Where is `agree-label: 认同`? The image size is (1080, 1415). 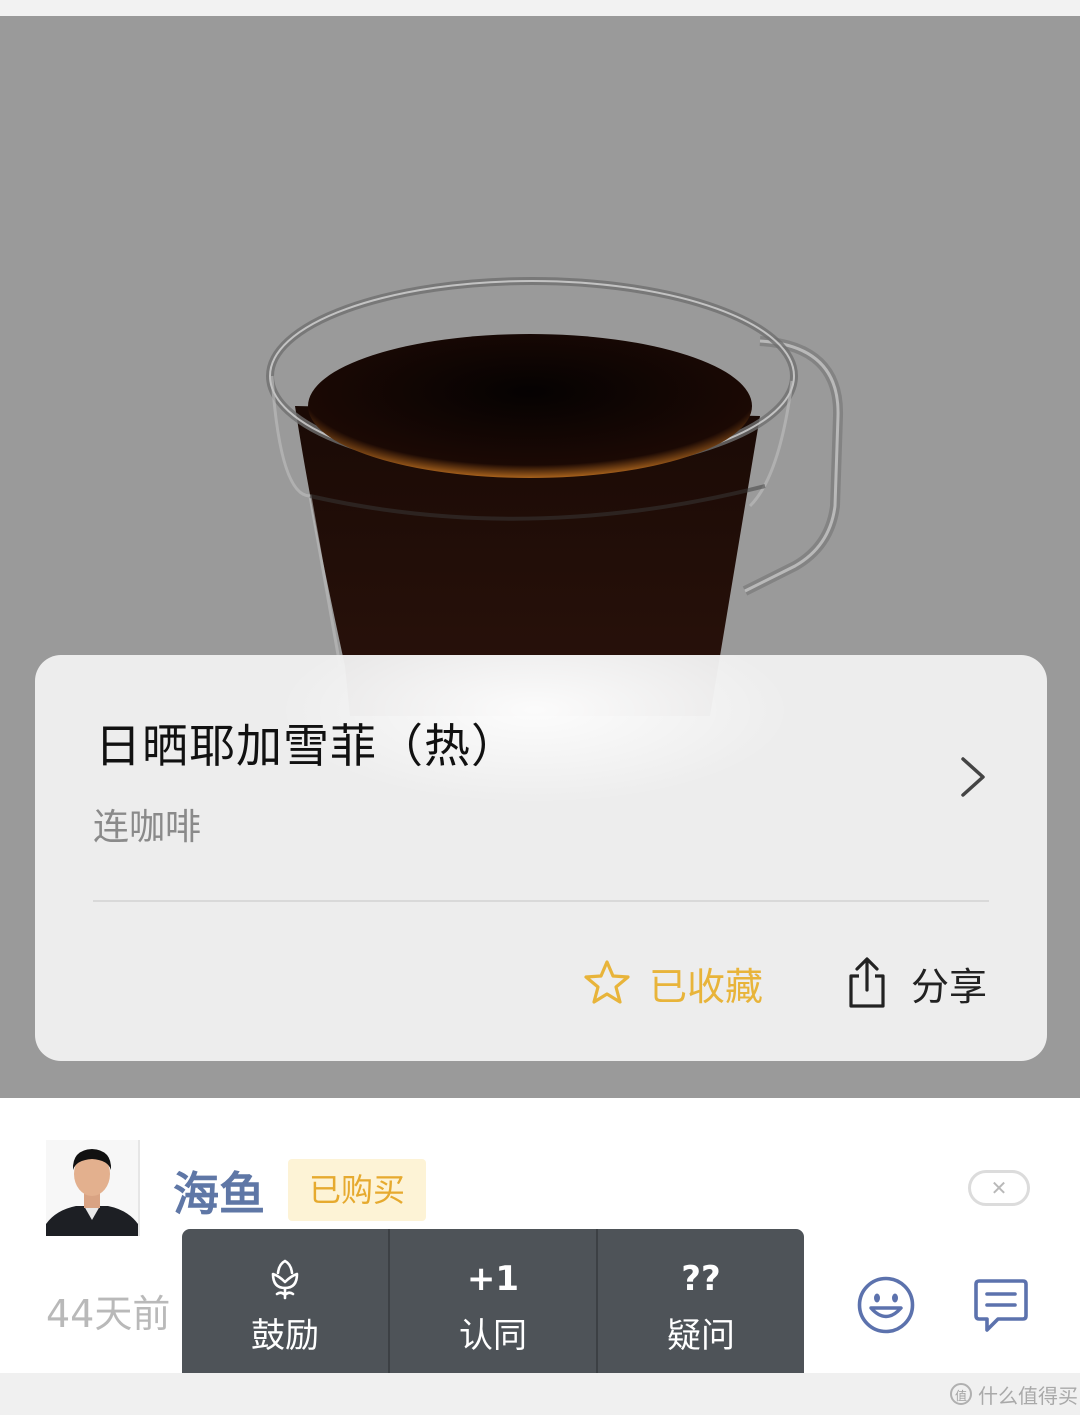 agree-label: 认同 is located at coordinates (493, 1335).